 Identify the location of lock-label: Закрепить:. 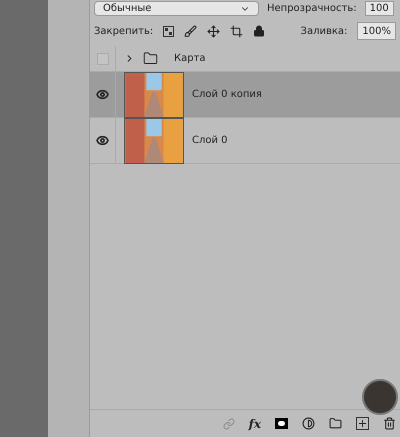
(124, 31).